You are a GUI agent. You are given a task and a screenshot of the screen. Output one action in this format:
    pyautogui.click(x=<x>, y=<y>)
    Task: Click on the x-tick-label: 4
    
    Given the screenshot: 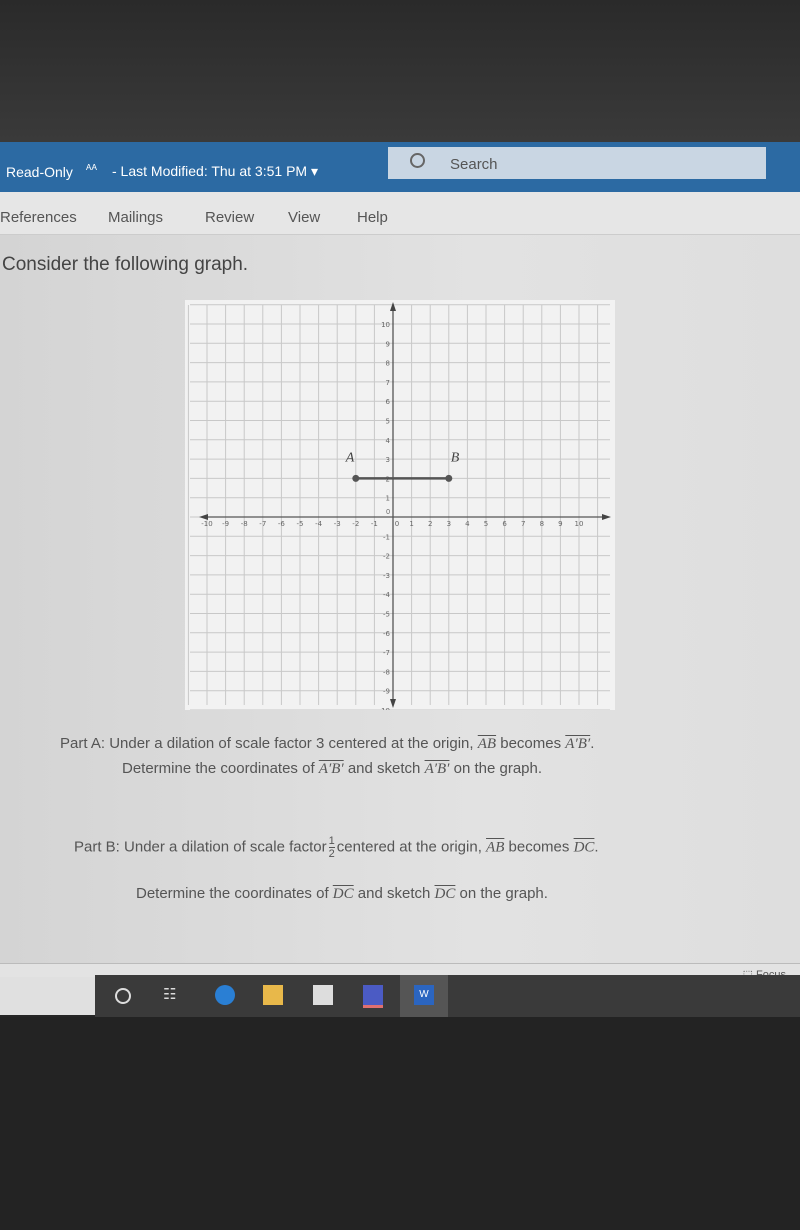 What is the action you would take?
    pyautogui.click(x=467, y=524)
    